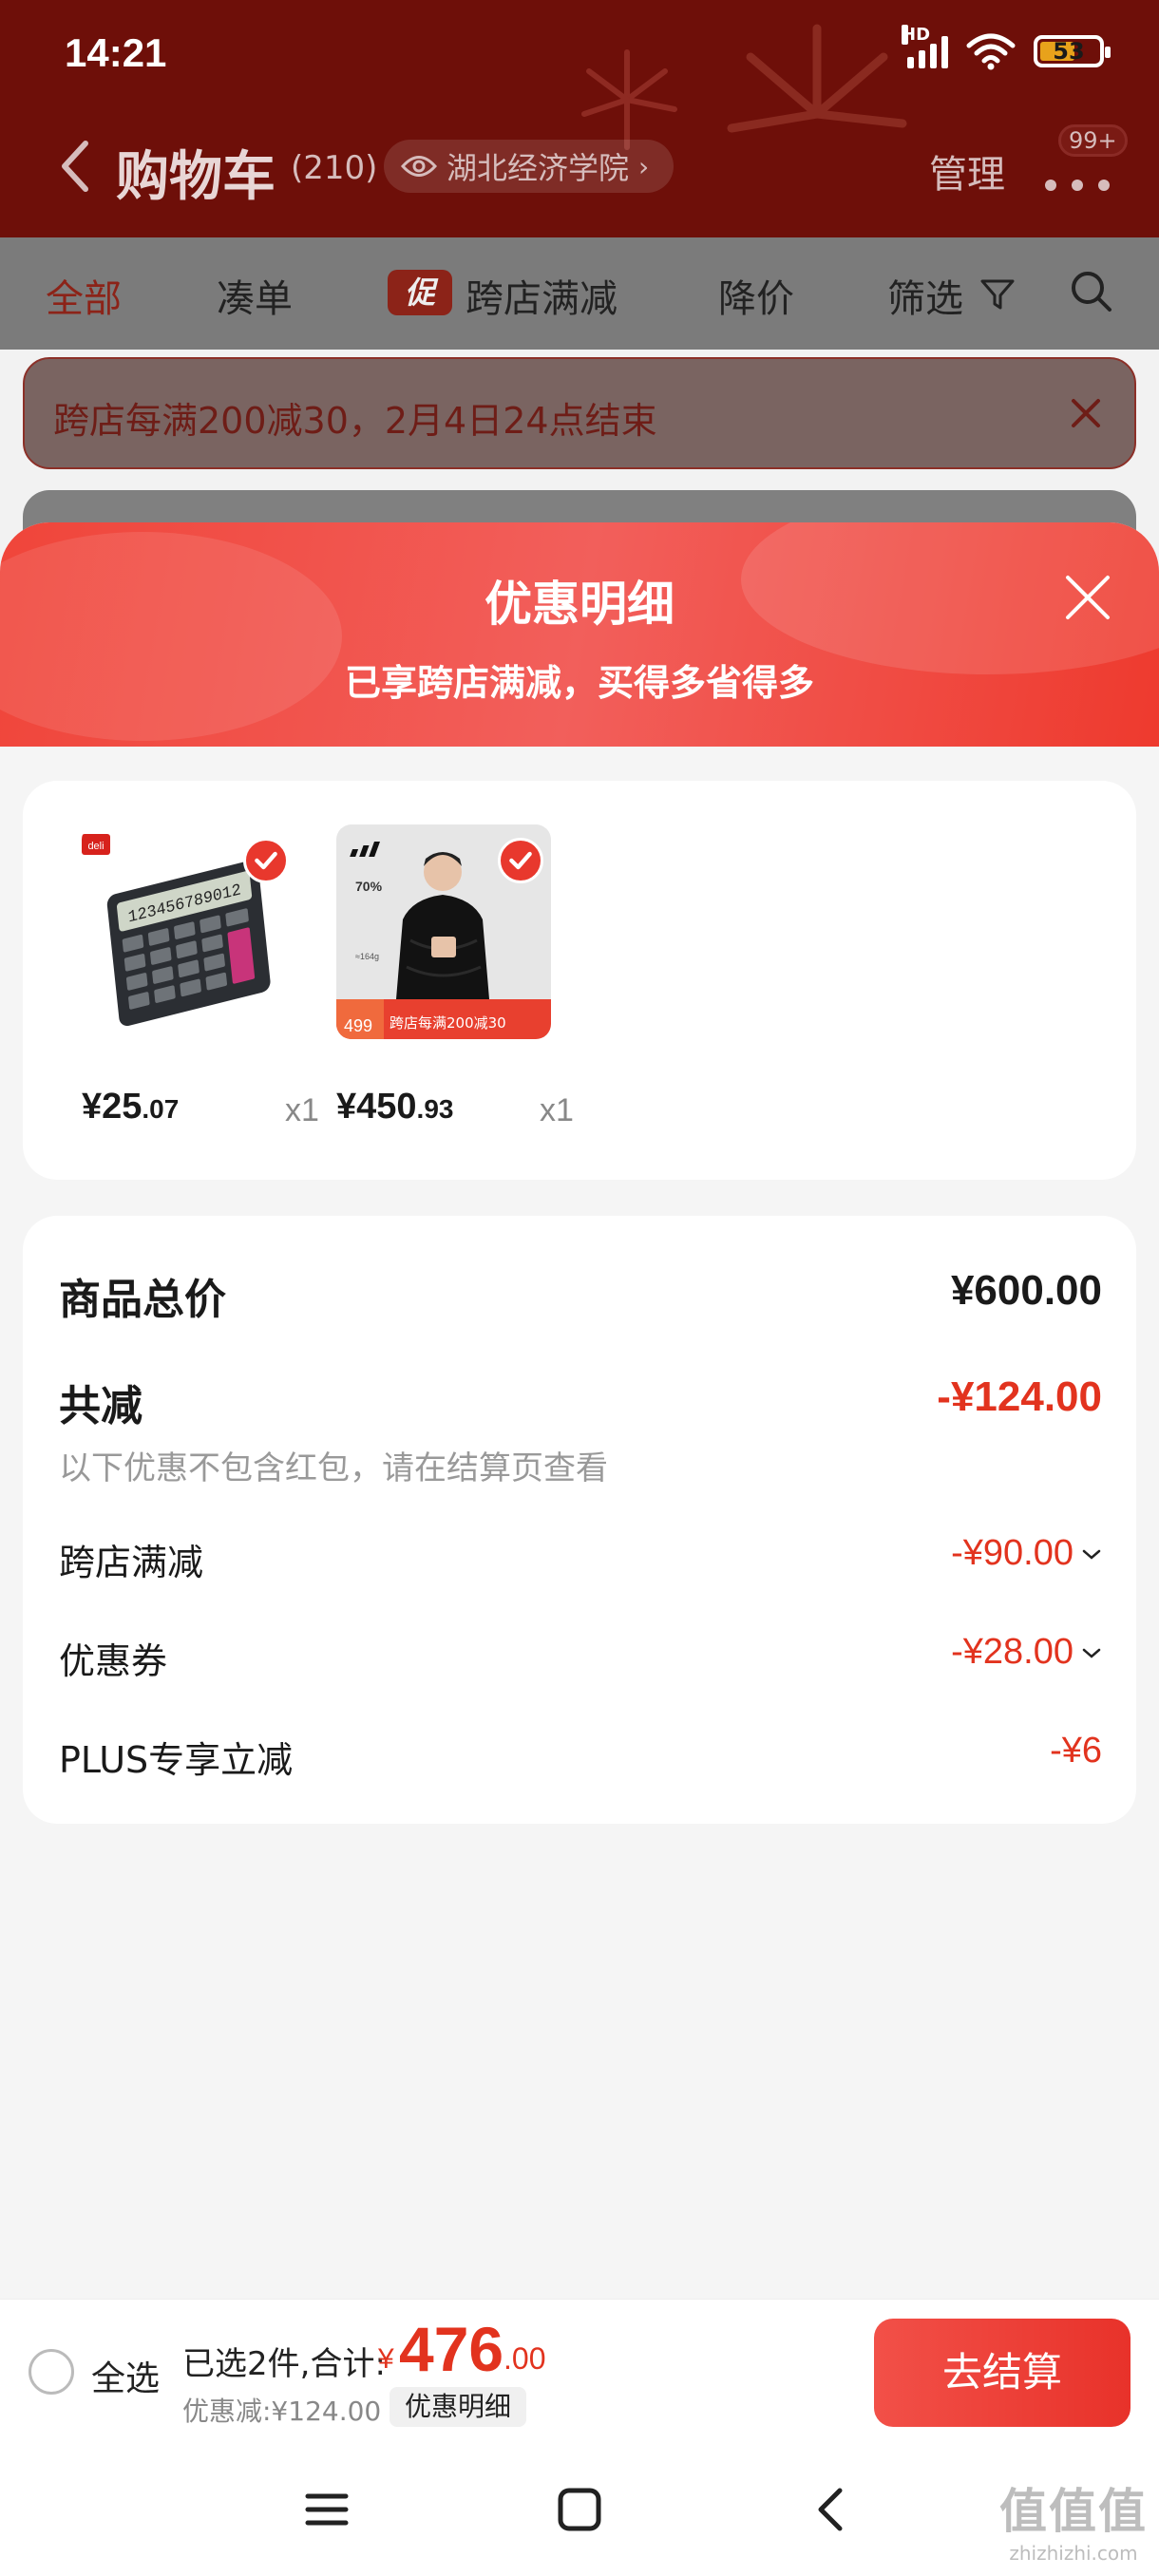 This screenshot has height=2576, width=1159. I want to click on signal-icon: HD, so click(925, 46).